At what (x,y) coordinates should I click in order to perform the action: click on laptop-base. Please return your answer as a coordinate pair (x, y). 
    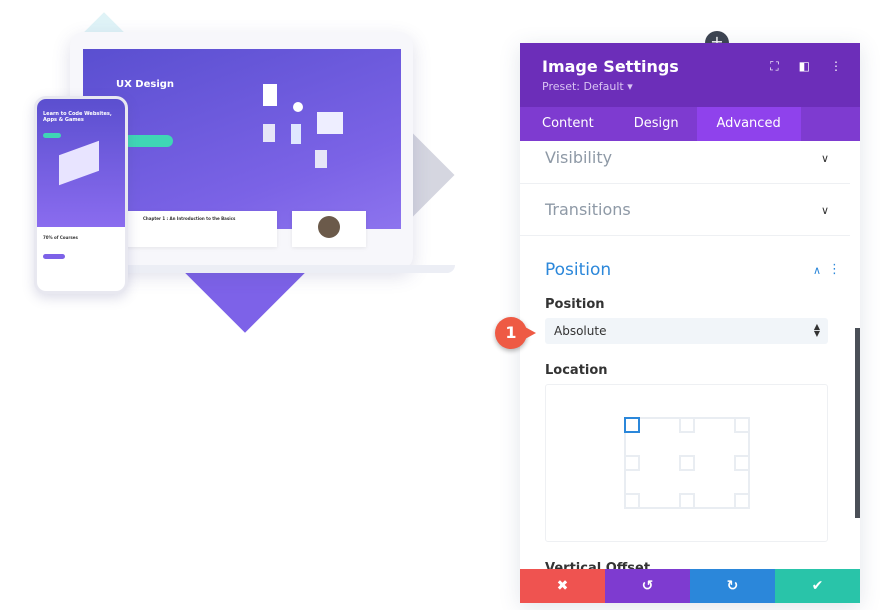
    Looking at the image, I should click on (275, 269).